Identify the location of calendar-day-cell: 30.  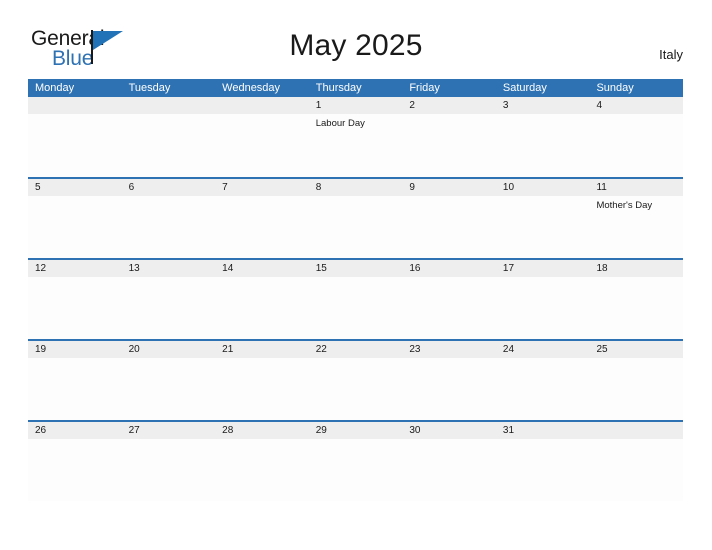
(449, 461).